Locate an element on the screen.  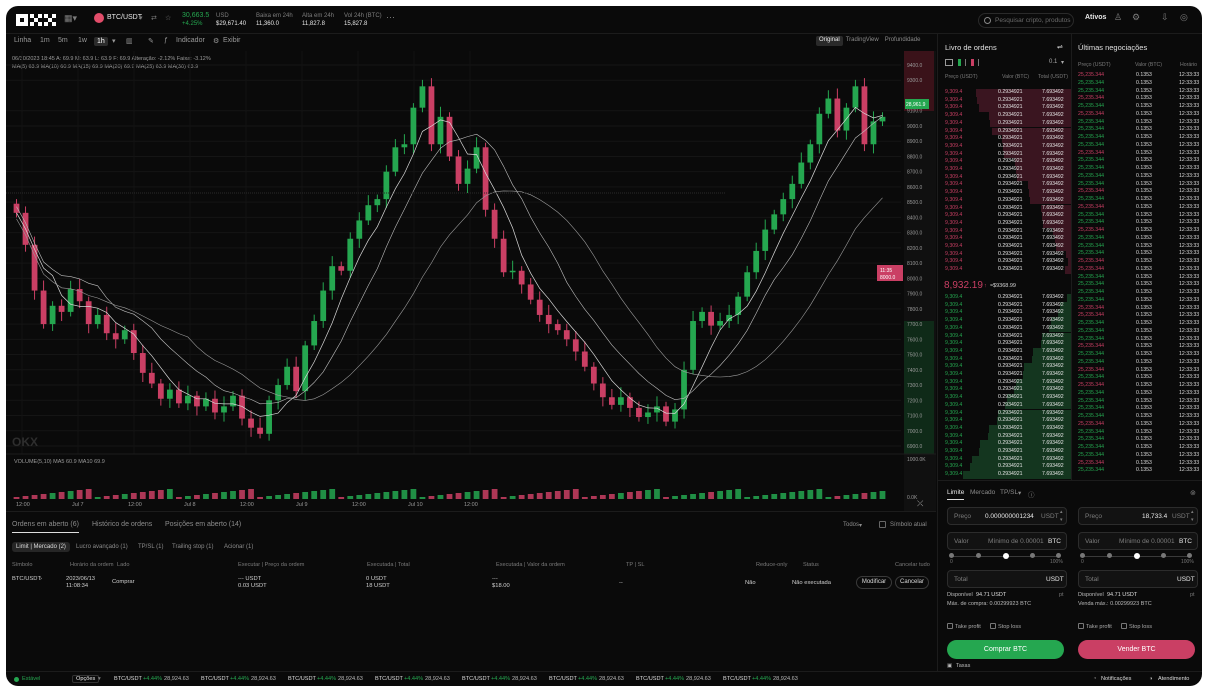
tab-open-positions: Posições em aberto (14) is located at coordinates (203, 524).